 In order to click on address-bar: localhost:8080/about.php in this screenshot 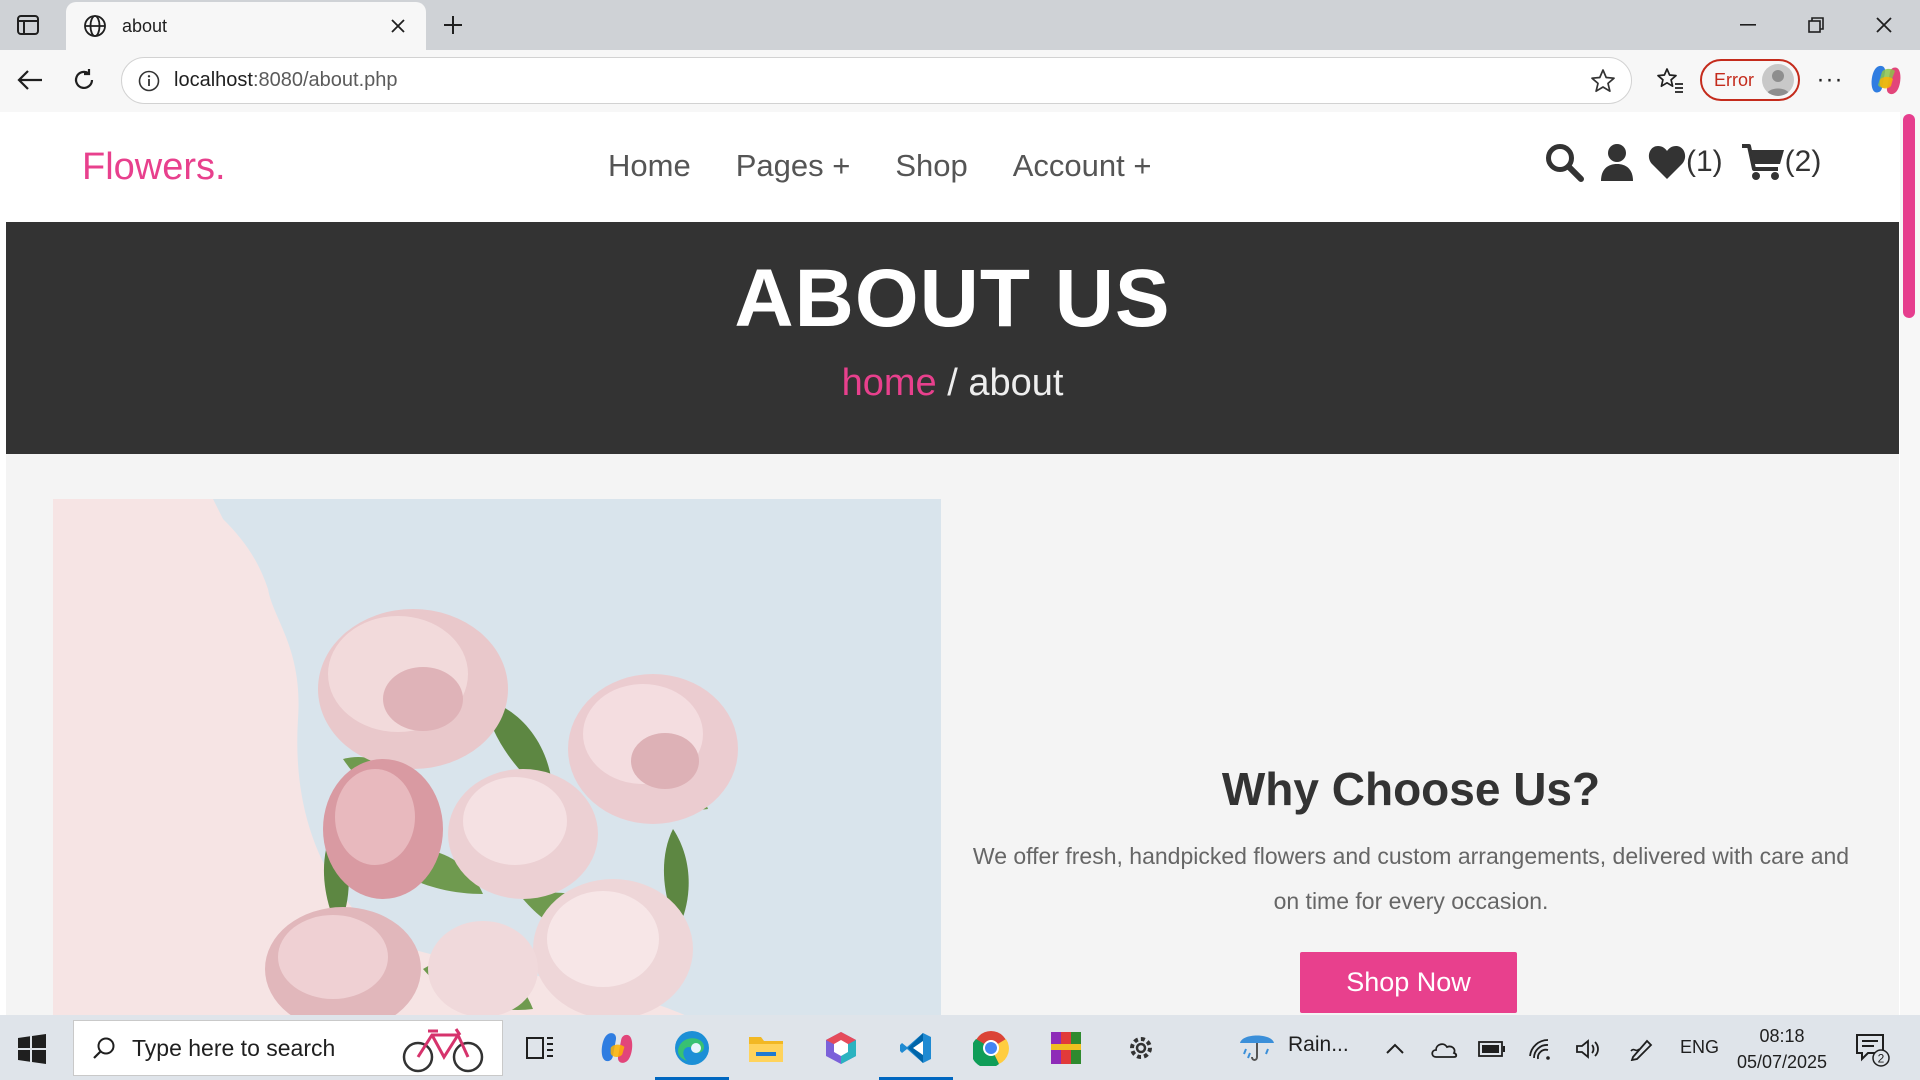, I will do `click(876, 80)`.